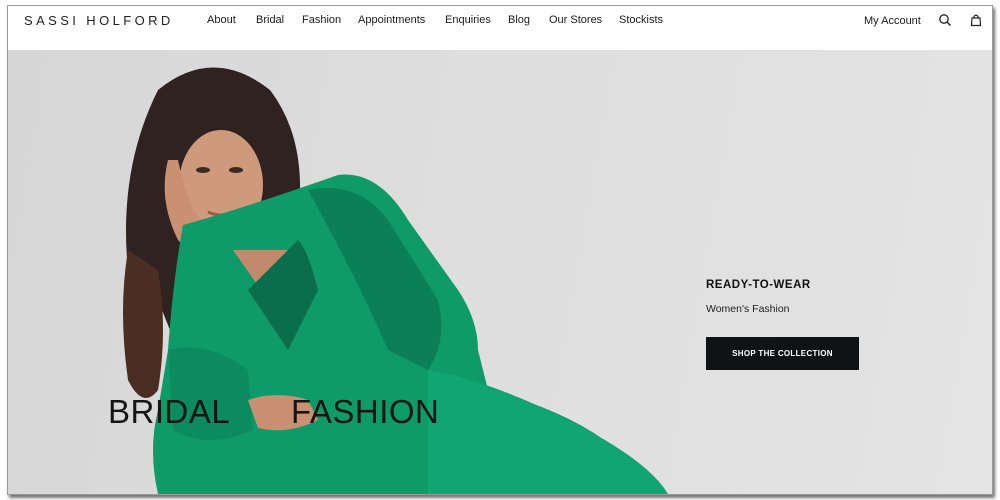 Image resolution: width=1000 pixels, height=500 pixels. What do you see at coordinates (391, 20) in the screenshot?
I see `nav-item-appointments: Appointments` at bounding box center [391, 20].